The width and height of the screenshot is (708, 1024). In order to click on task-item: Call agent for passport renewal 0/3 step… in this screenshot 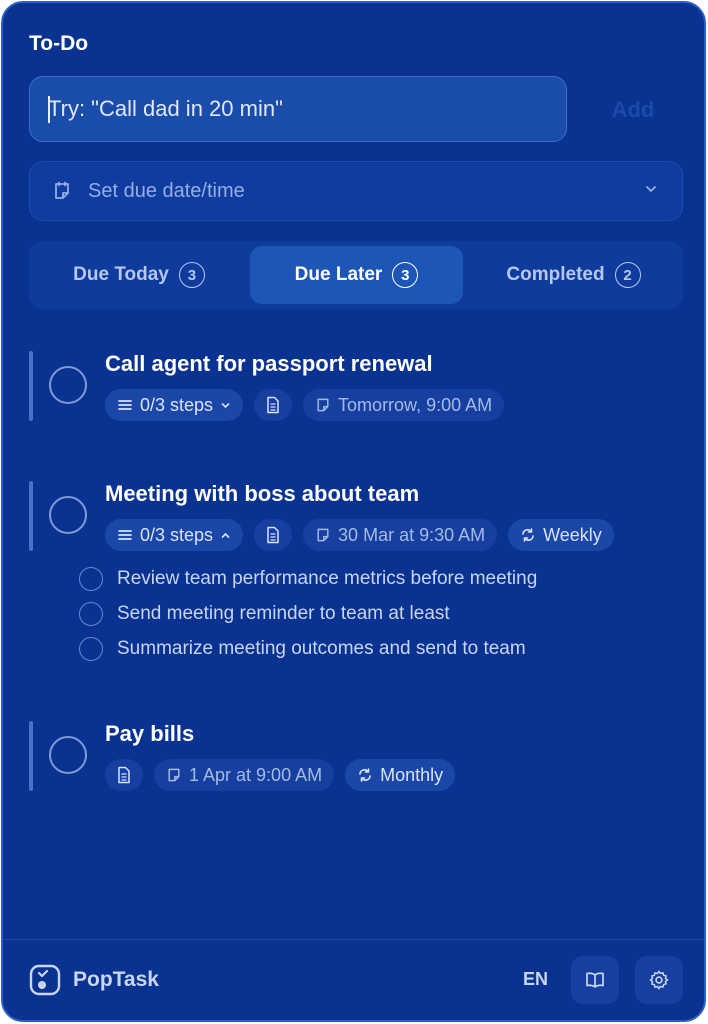, I will do `click(356, 386)`.